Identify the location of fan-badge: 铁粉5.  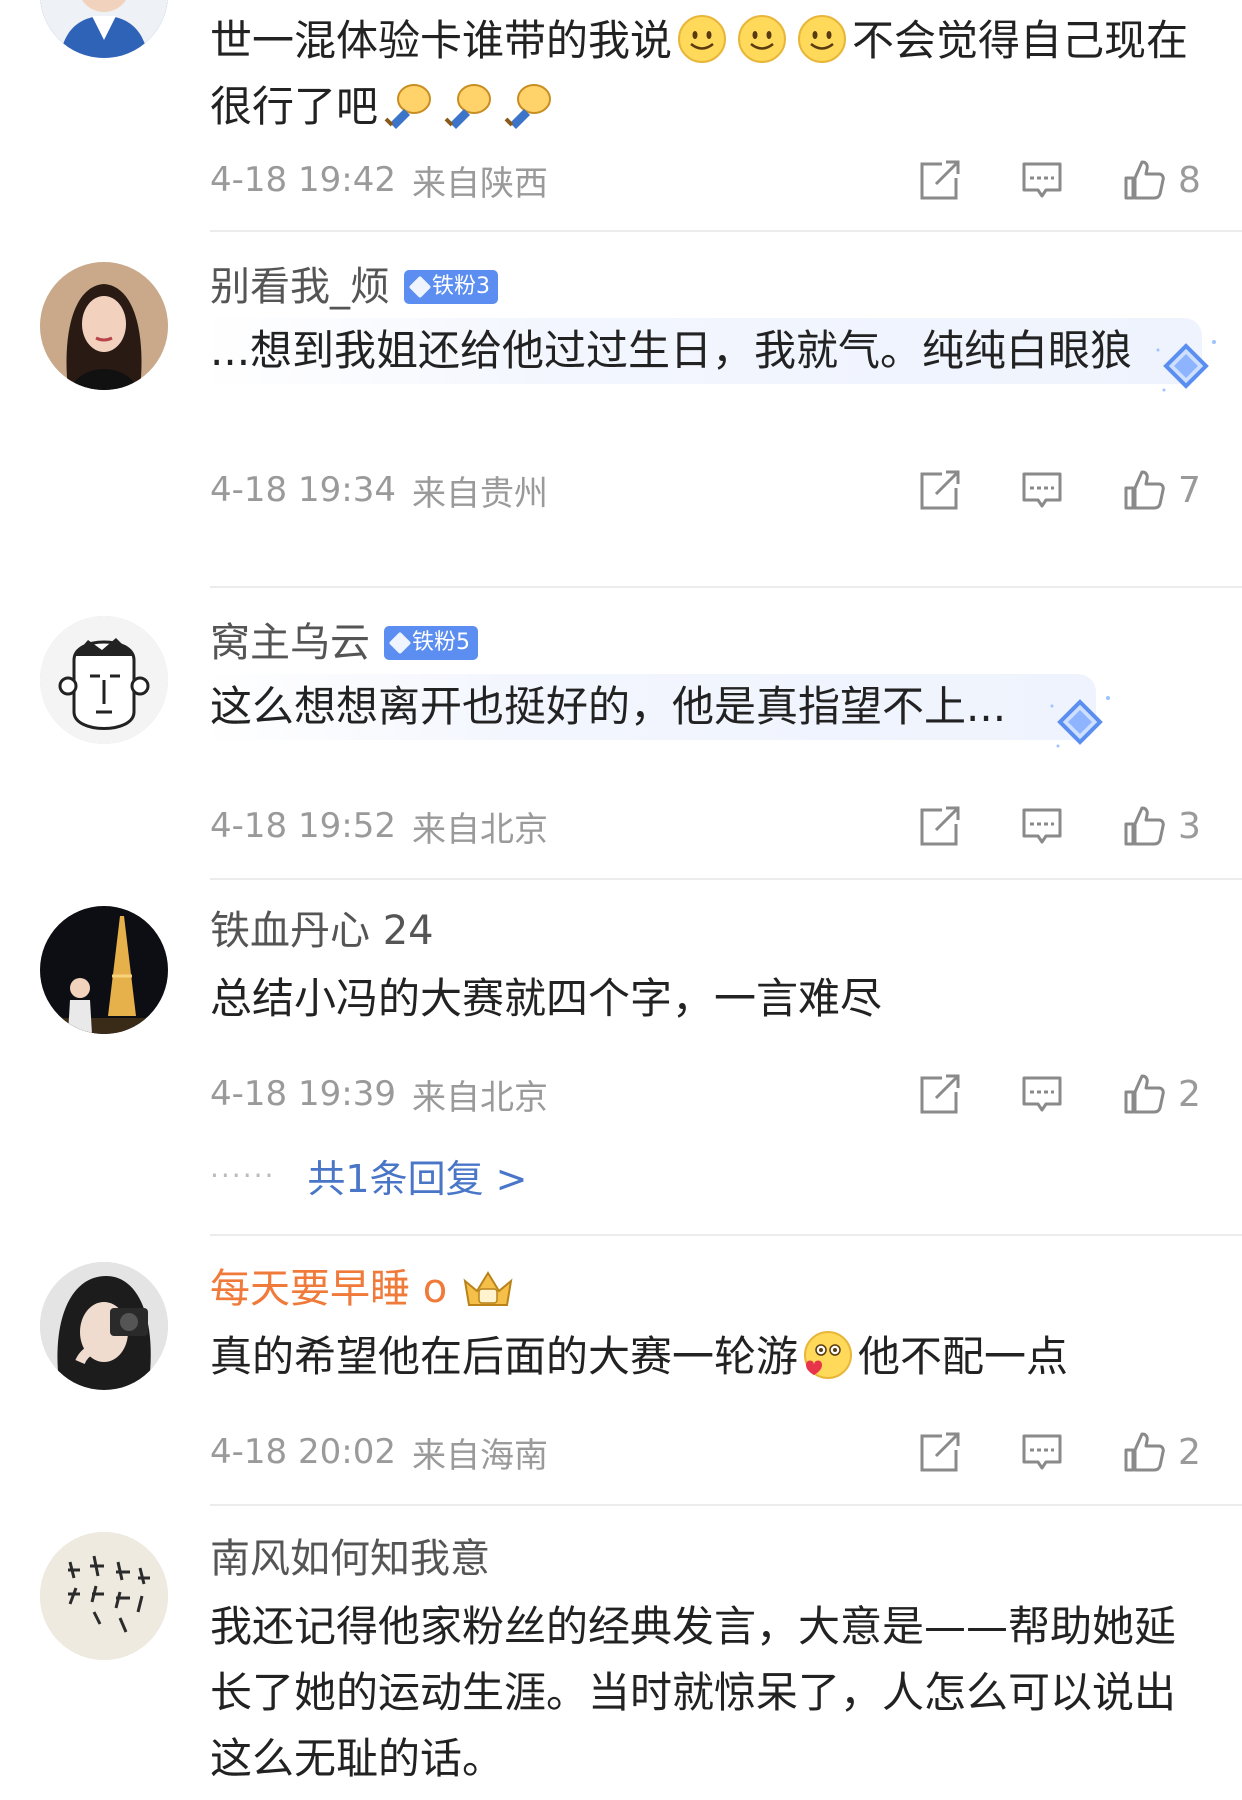
(431, 643).